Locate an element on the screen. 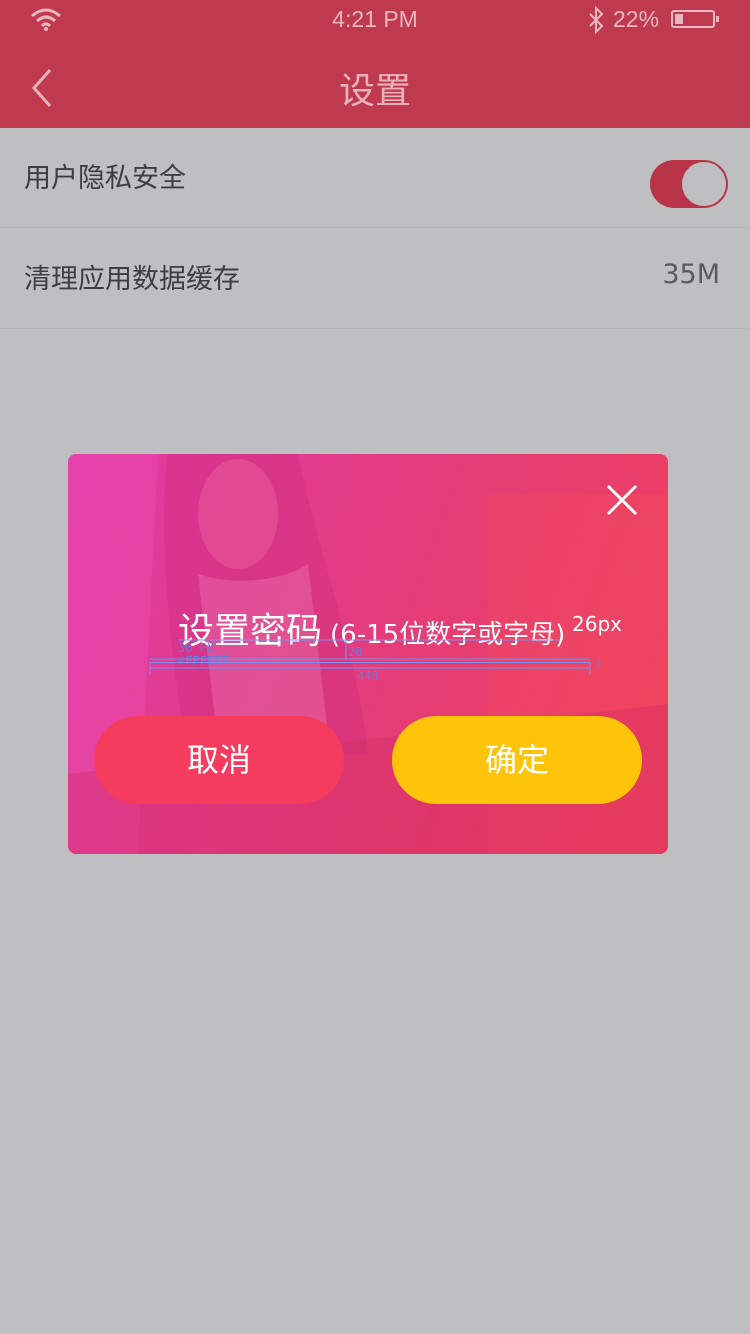 Image resolution: width=750 pixels, height=1334 pixels. battery-icon is located at coordinates (695, 19).